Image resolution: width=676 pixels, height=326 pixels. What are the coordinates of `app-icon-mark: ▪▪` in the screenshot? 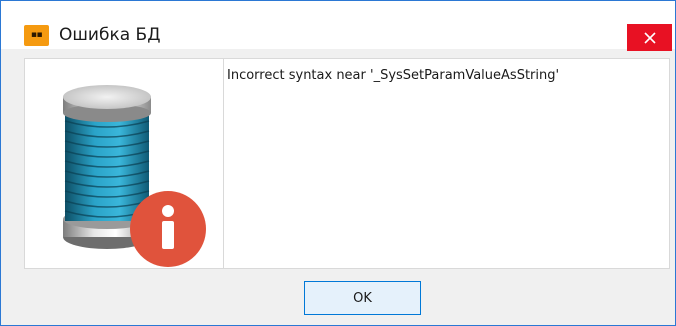 It's located at (36, 35).